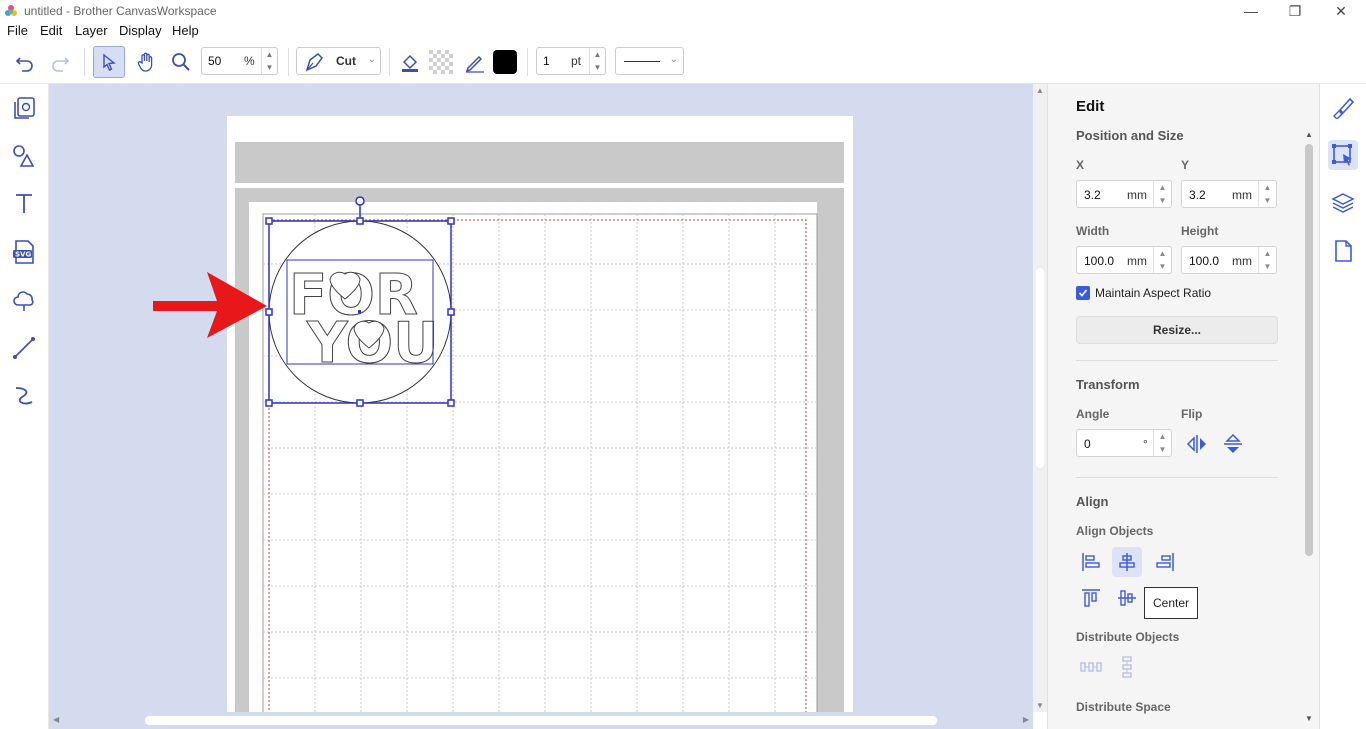  I want to click on angle-field: 0 ° ▲ ▼, so click(1124, 443).